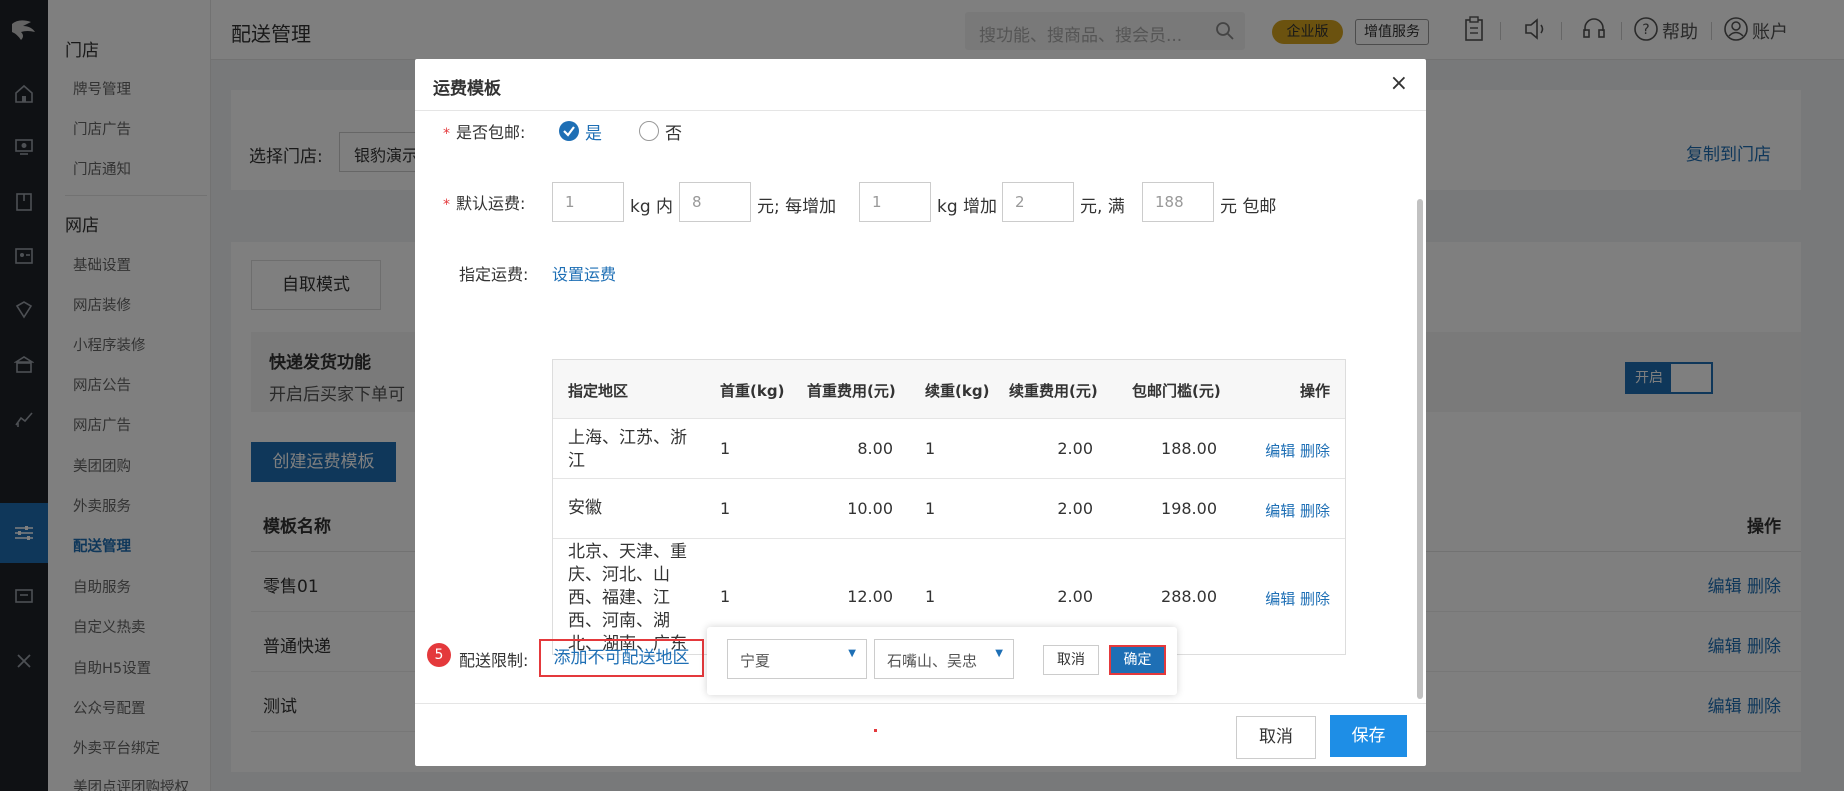  I want to click on cell-region: 安徽, so click(585, 508).